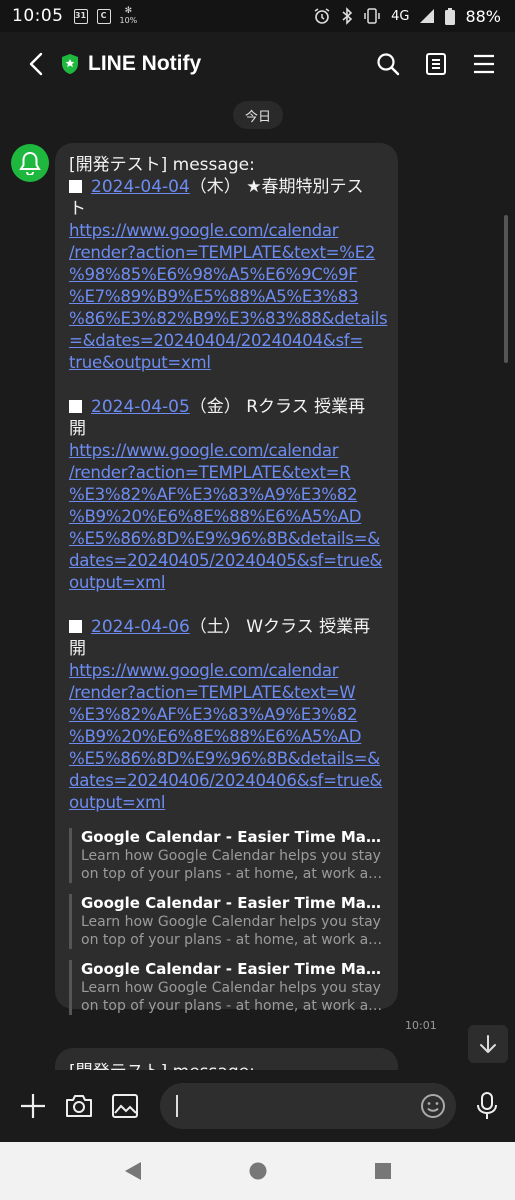  What do you see at coordinates (140, 187) in the screenshot?
I see `event-date-link: 2024-04-04` at bounding box center [140, 187].